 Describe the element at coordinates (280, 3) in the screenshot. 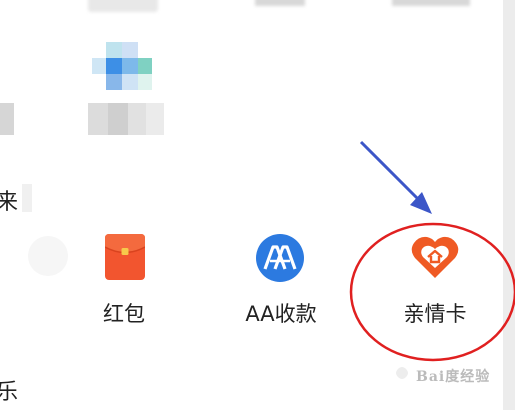

I see `top-cut-item-mid` at that location.